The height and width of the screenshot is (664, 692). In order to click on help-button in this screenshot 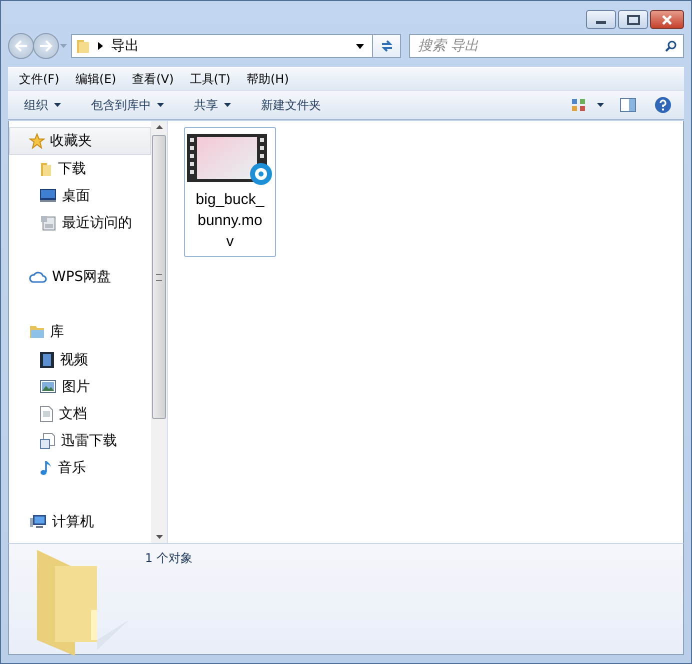, I will do `click(663, 105)`.